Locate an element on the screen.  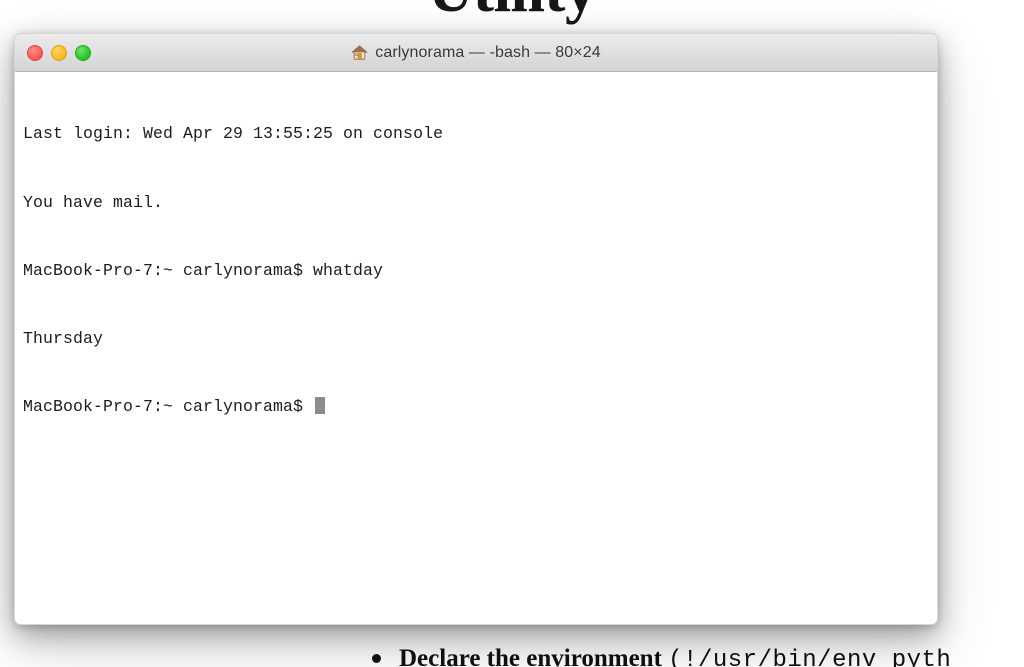
terminal-cursor is located at coordinates (320, 405).